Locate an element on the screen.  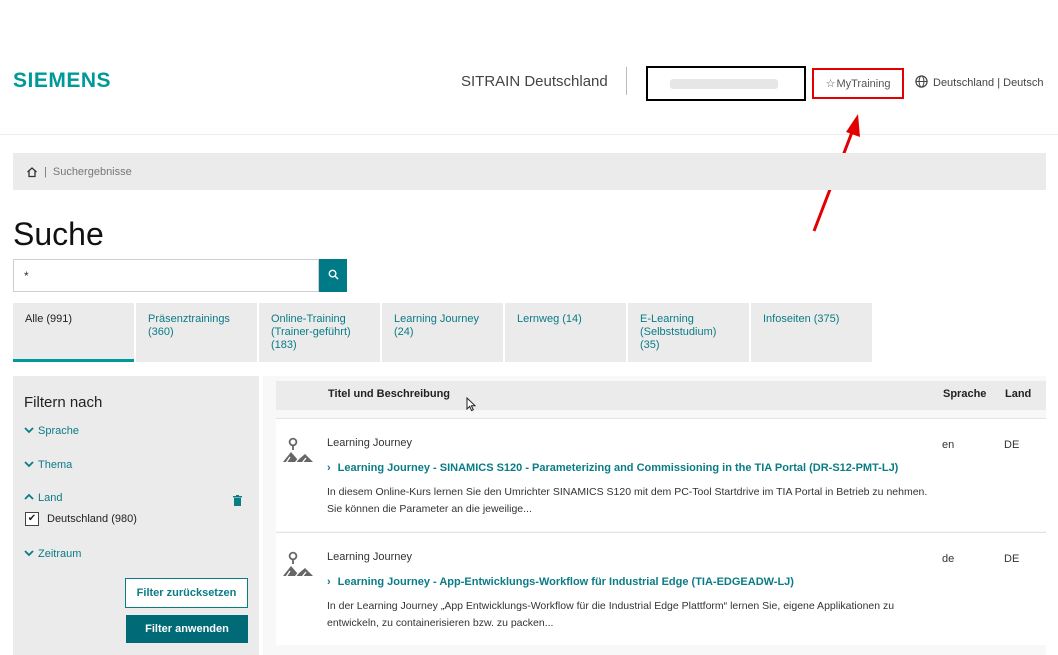
facet-zeitraum: Zeitraum is located at coordinates (52, 554).